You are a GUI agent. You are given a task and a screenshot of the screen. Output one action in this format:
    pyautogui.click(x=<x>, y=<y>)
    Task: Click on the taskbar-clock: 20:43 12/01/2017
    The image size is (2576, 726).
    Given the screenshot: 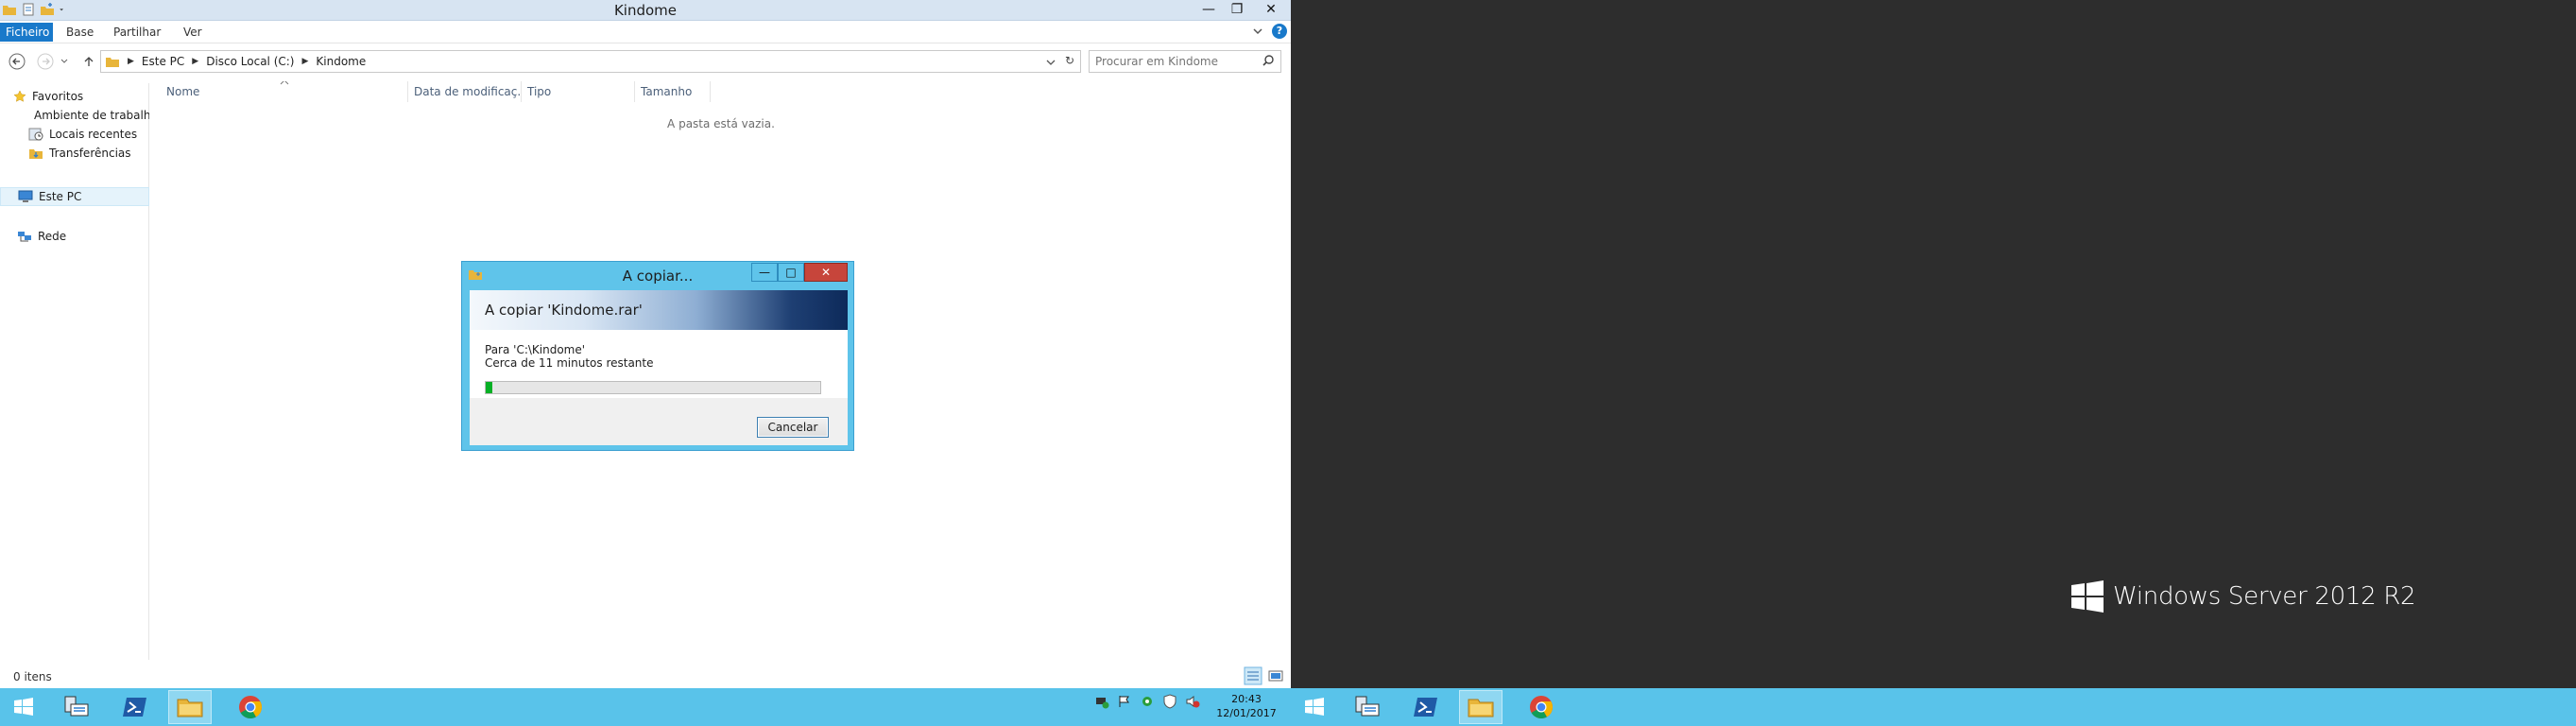 What is the action you would take?
    pyautogui.click(x=1246, y=706)
    